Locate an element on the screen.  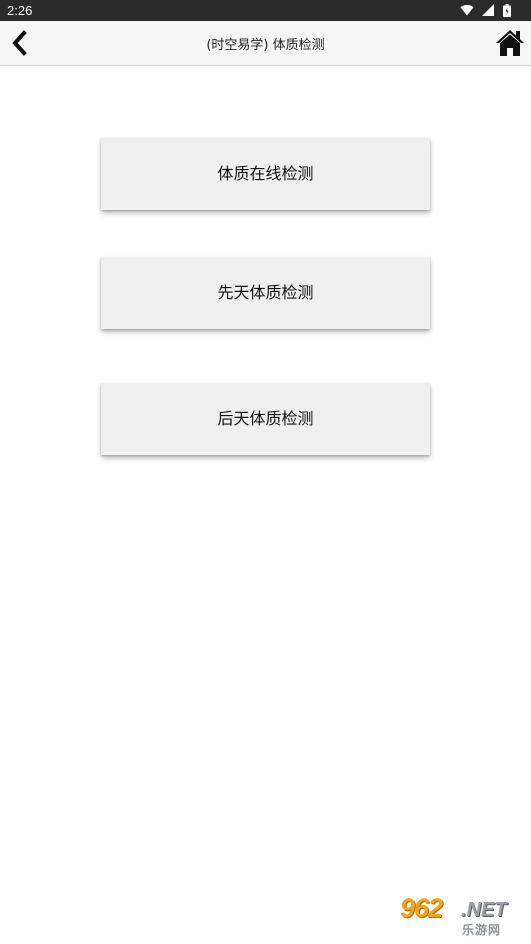
status-time: 2:26 is located at coordinates (20, 10).